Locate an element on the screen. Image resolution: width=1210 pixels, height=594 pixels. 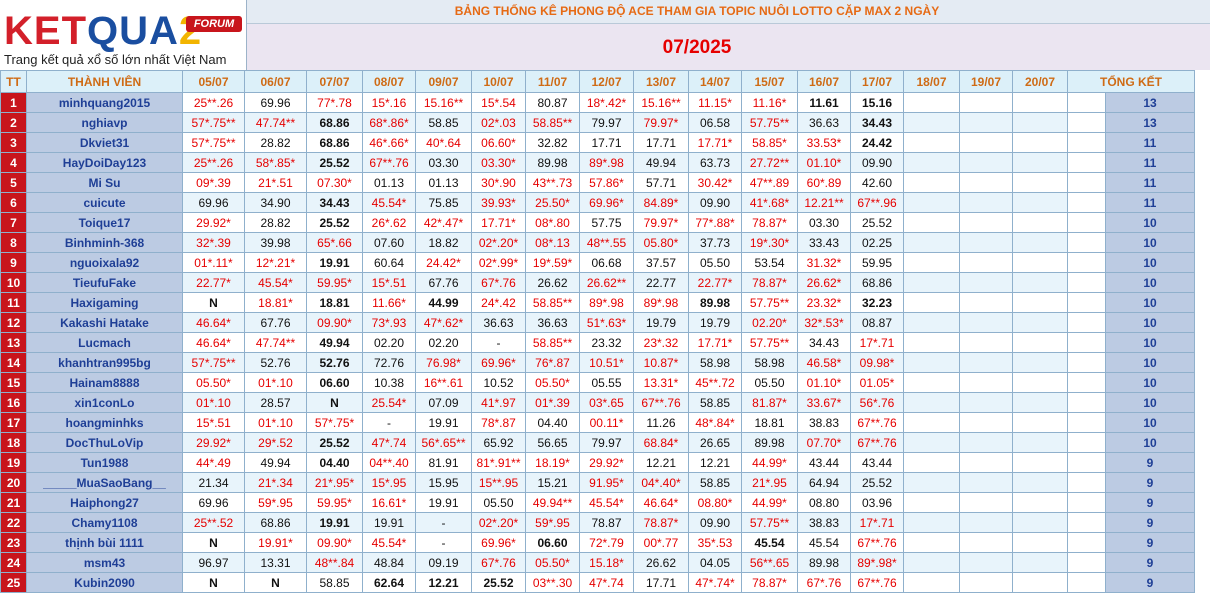
result-cell: 17.71 is located at coordinates (606, 142).